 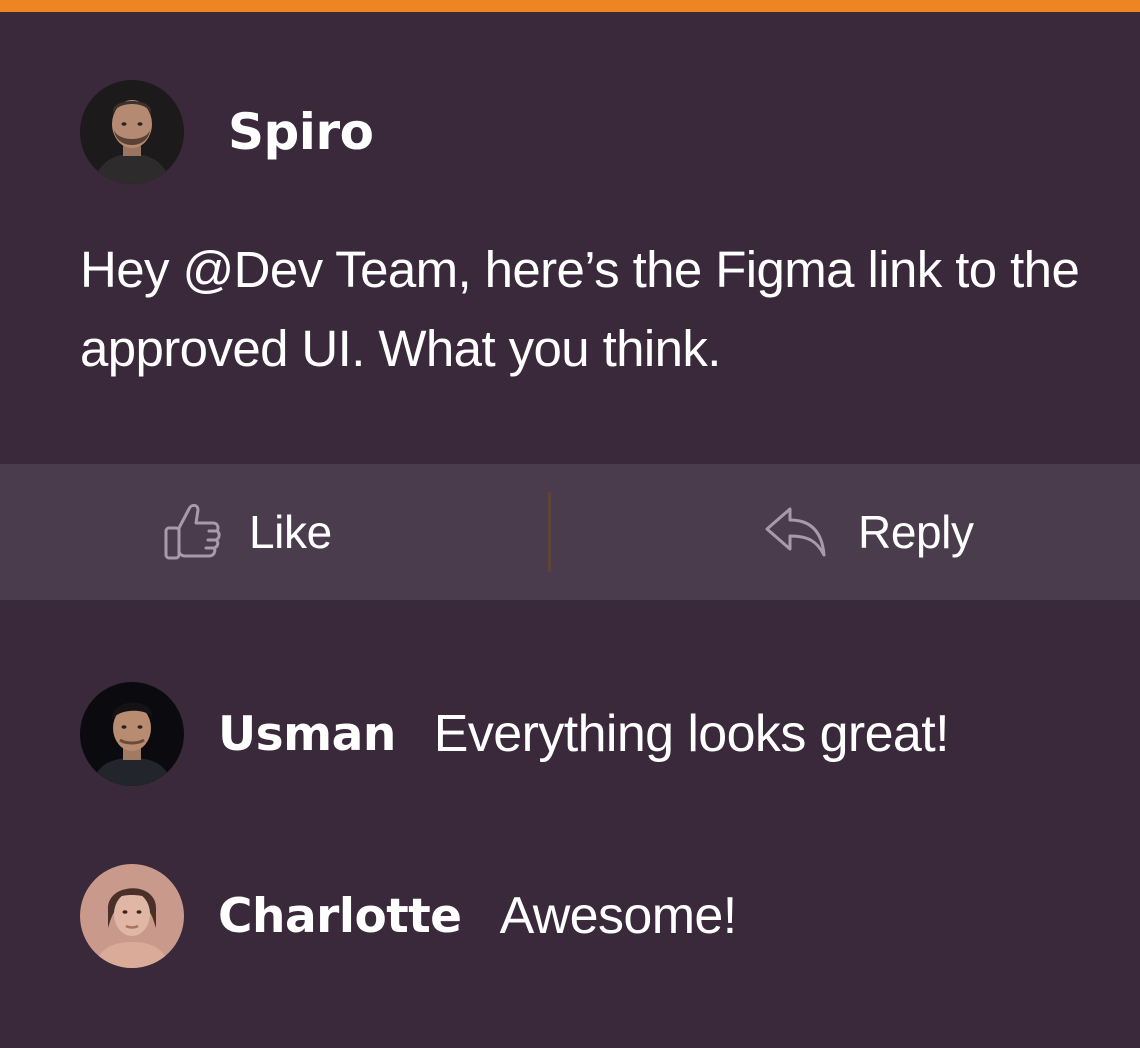 I want to click on post-action-bar: Like Reply, so click(x=570, y=532).